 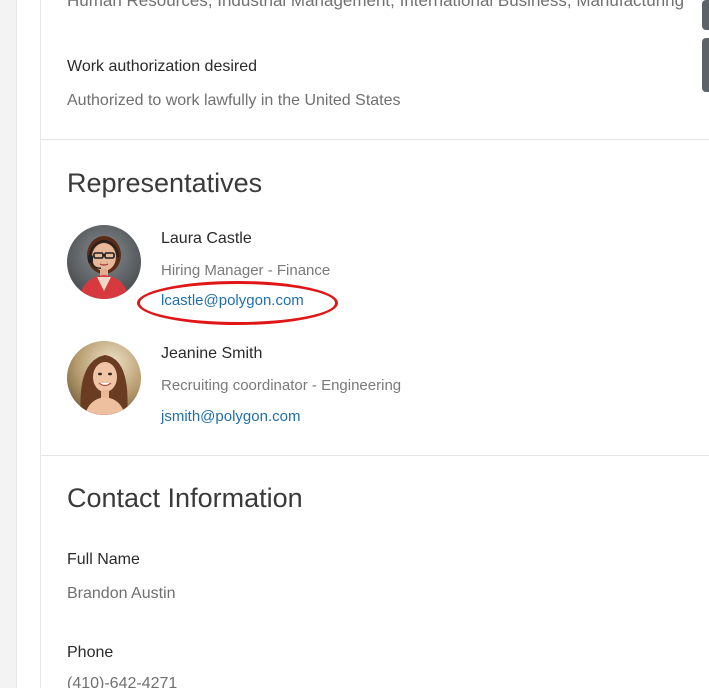 What do you see at coordinates (162, 66) in the screenshot?
I see `work-auth-label: Work authorization desired` at bounding box center [162, 66].